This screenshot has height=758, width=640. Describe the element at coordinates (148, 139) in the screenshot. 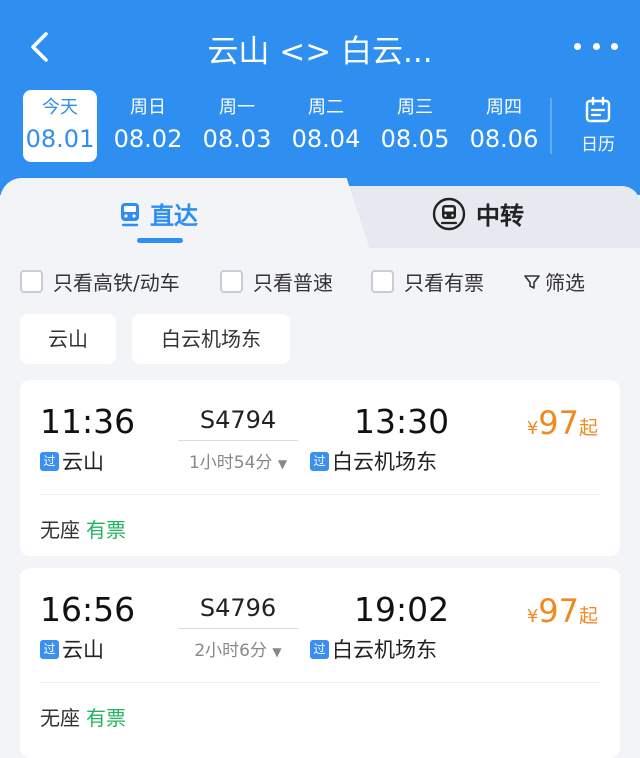

I see `date-value: 08.02` at that location.